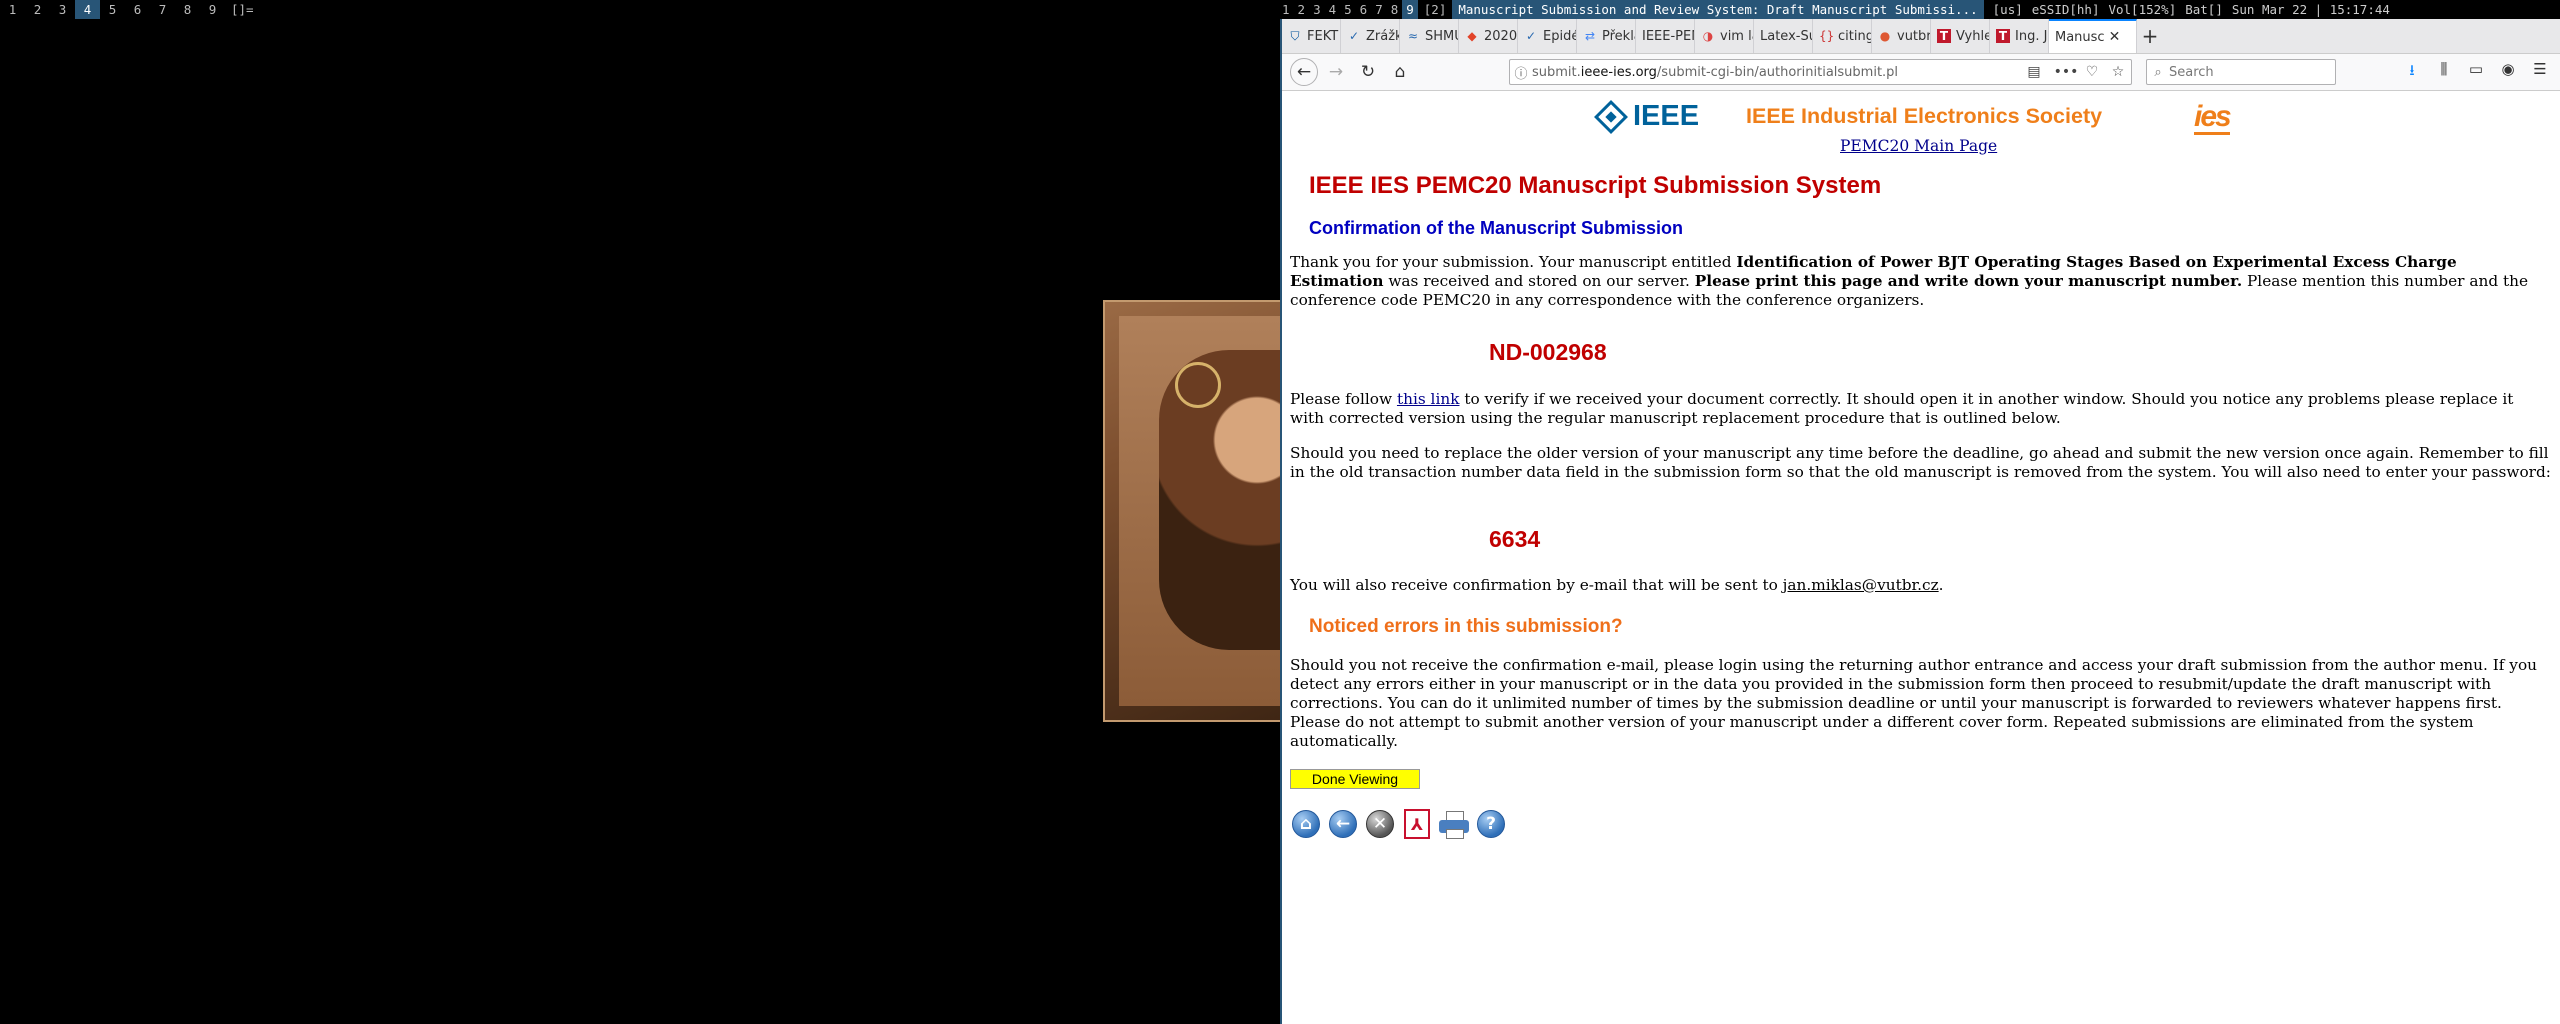 The height and width of the screenshot is (1024, 2560). Describe the element at coordinates (1708, 36) in the screenshot. I see `stackexchange-icon: ◑` at that location.